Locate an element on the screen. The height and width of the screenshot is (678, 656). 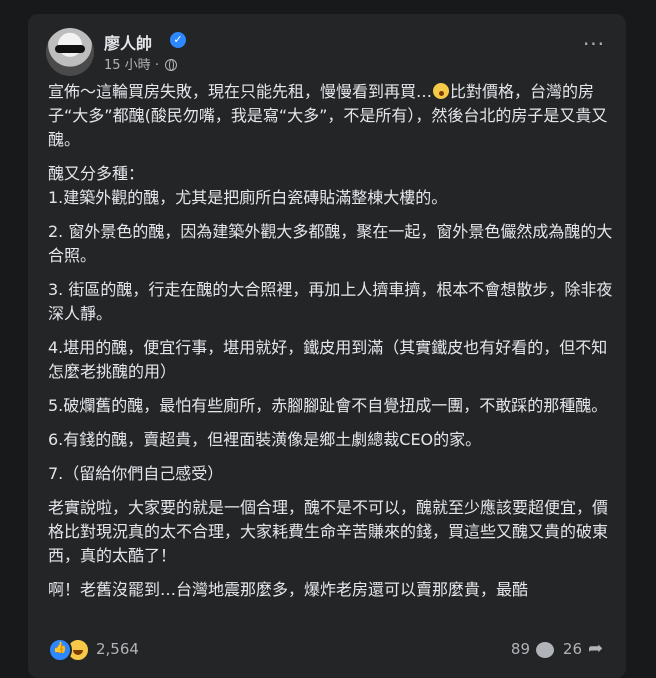
surprised-emoji-icon is located at coordinates (441, 91).